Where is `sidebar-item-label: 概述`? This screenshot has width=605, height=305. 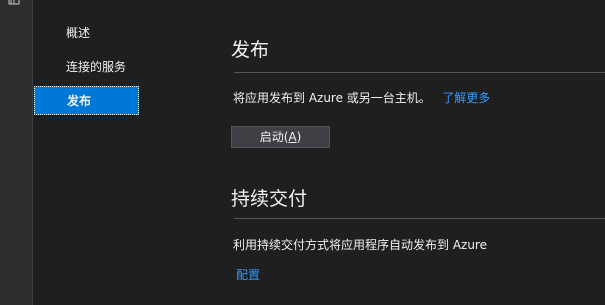 sidebar-item-label: 概述 is located at coordinates (78, 33).